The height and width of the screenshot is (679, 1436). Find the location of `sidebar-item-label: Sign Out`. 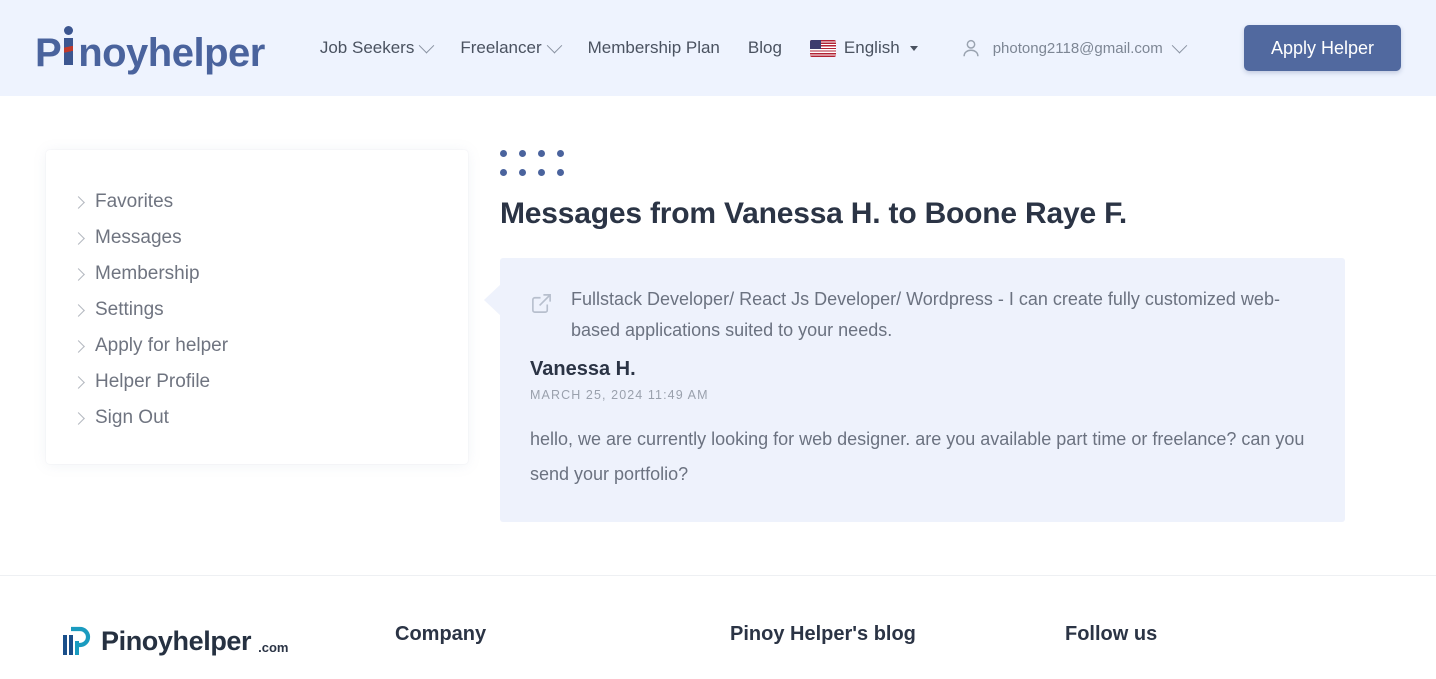

sidebar-item-label: Sign Out is located at coordinates (132, 417).